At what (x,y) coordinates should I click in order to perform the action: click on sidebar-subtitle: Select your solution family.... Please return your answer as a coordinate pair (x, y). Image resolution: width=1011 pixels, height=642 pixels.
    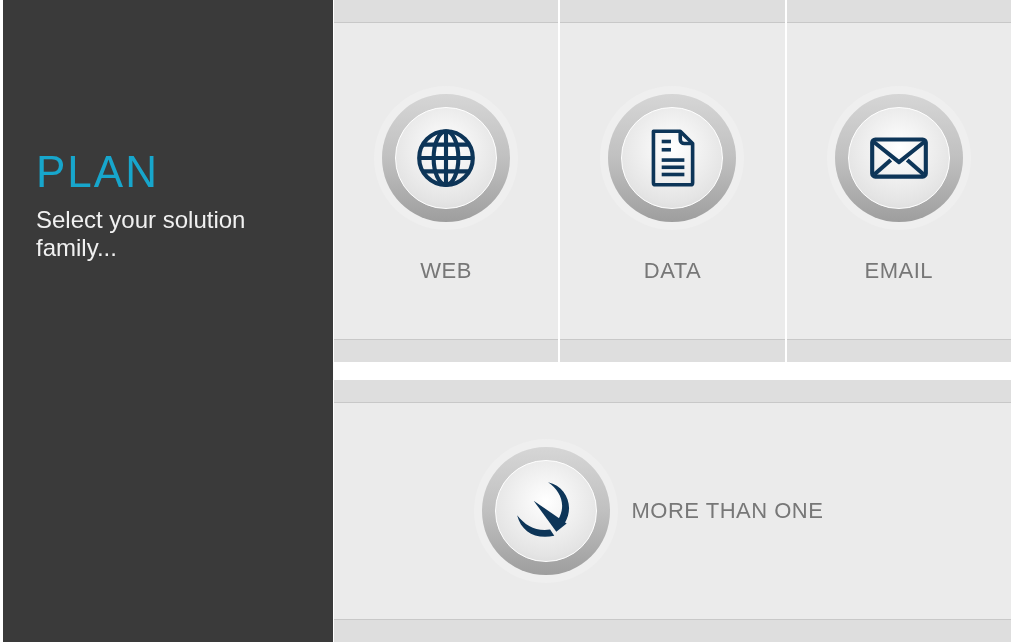
    Looking at the image, I should click on (141, 234).